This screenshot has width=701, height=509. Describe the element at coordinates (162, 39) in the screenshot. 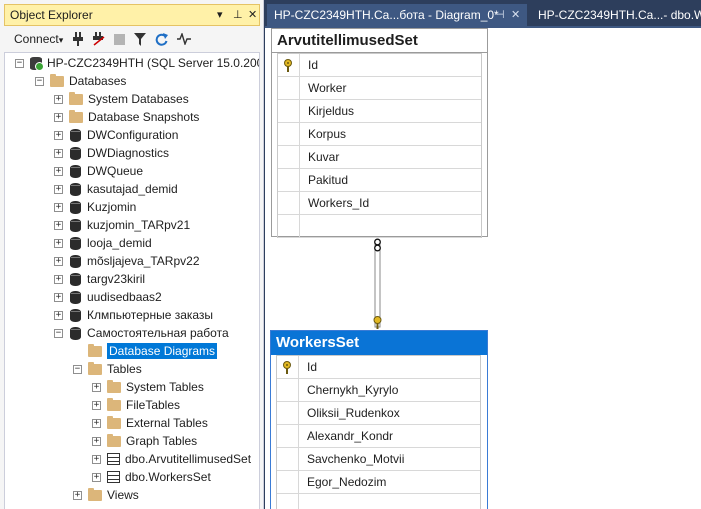

I see `refresh-icon` at that location.